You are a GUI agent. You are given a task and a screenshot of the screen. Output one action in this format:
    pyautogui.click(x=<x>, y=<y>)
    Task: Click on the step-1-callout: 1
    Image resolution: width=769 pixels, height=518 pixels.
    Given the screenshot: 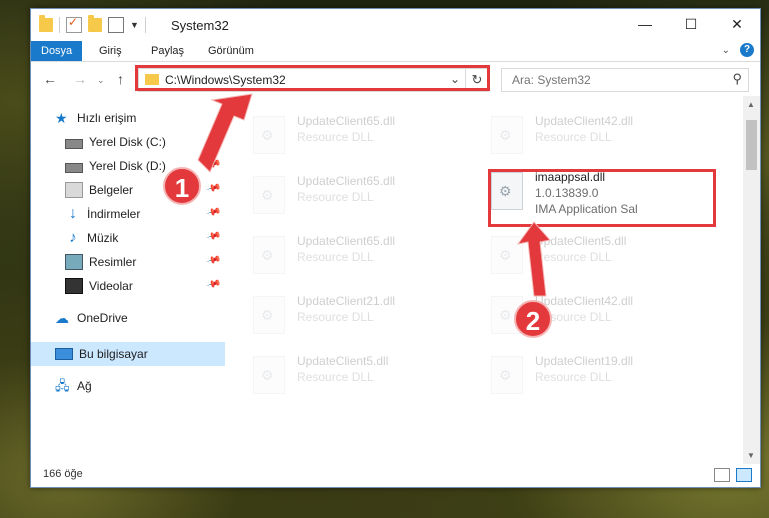 What is the action you would take?
    pyautogui.click(x=182, y=186)
    